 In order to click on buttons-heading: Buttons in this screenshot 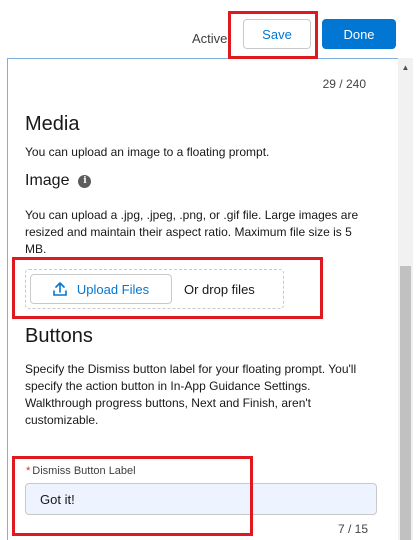, I will do `click(59, 336)`.